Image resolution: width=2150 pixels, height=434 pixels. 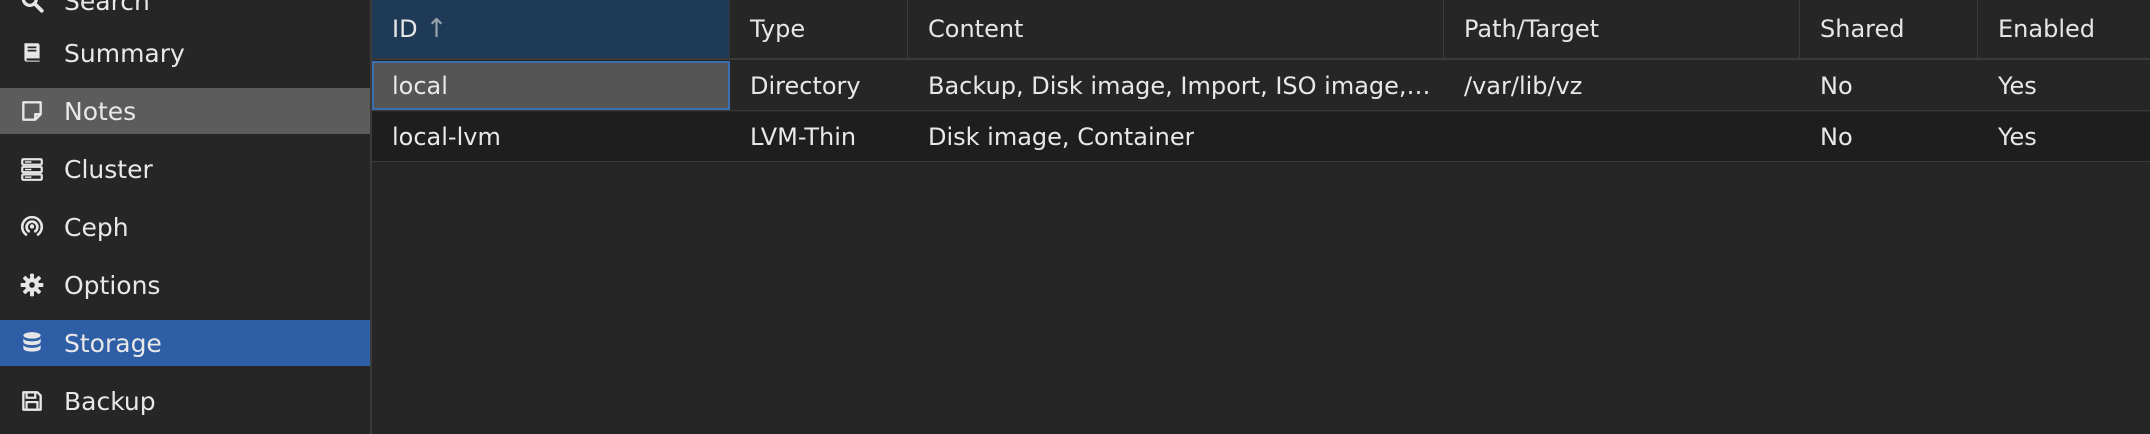 I want to click on sidebar-item-label: Options, so click(x=112, y=285).